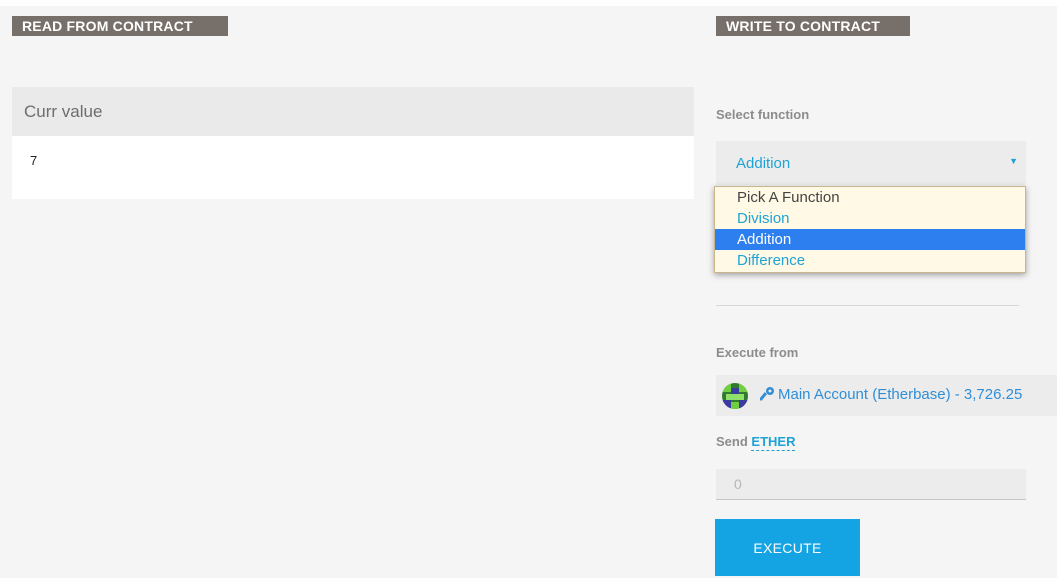  I want to click on read-section-label: READ FROM CONTRACT, so click(120, 26).